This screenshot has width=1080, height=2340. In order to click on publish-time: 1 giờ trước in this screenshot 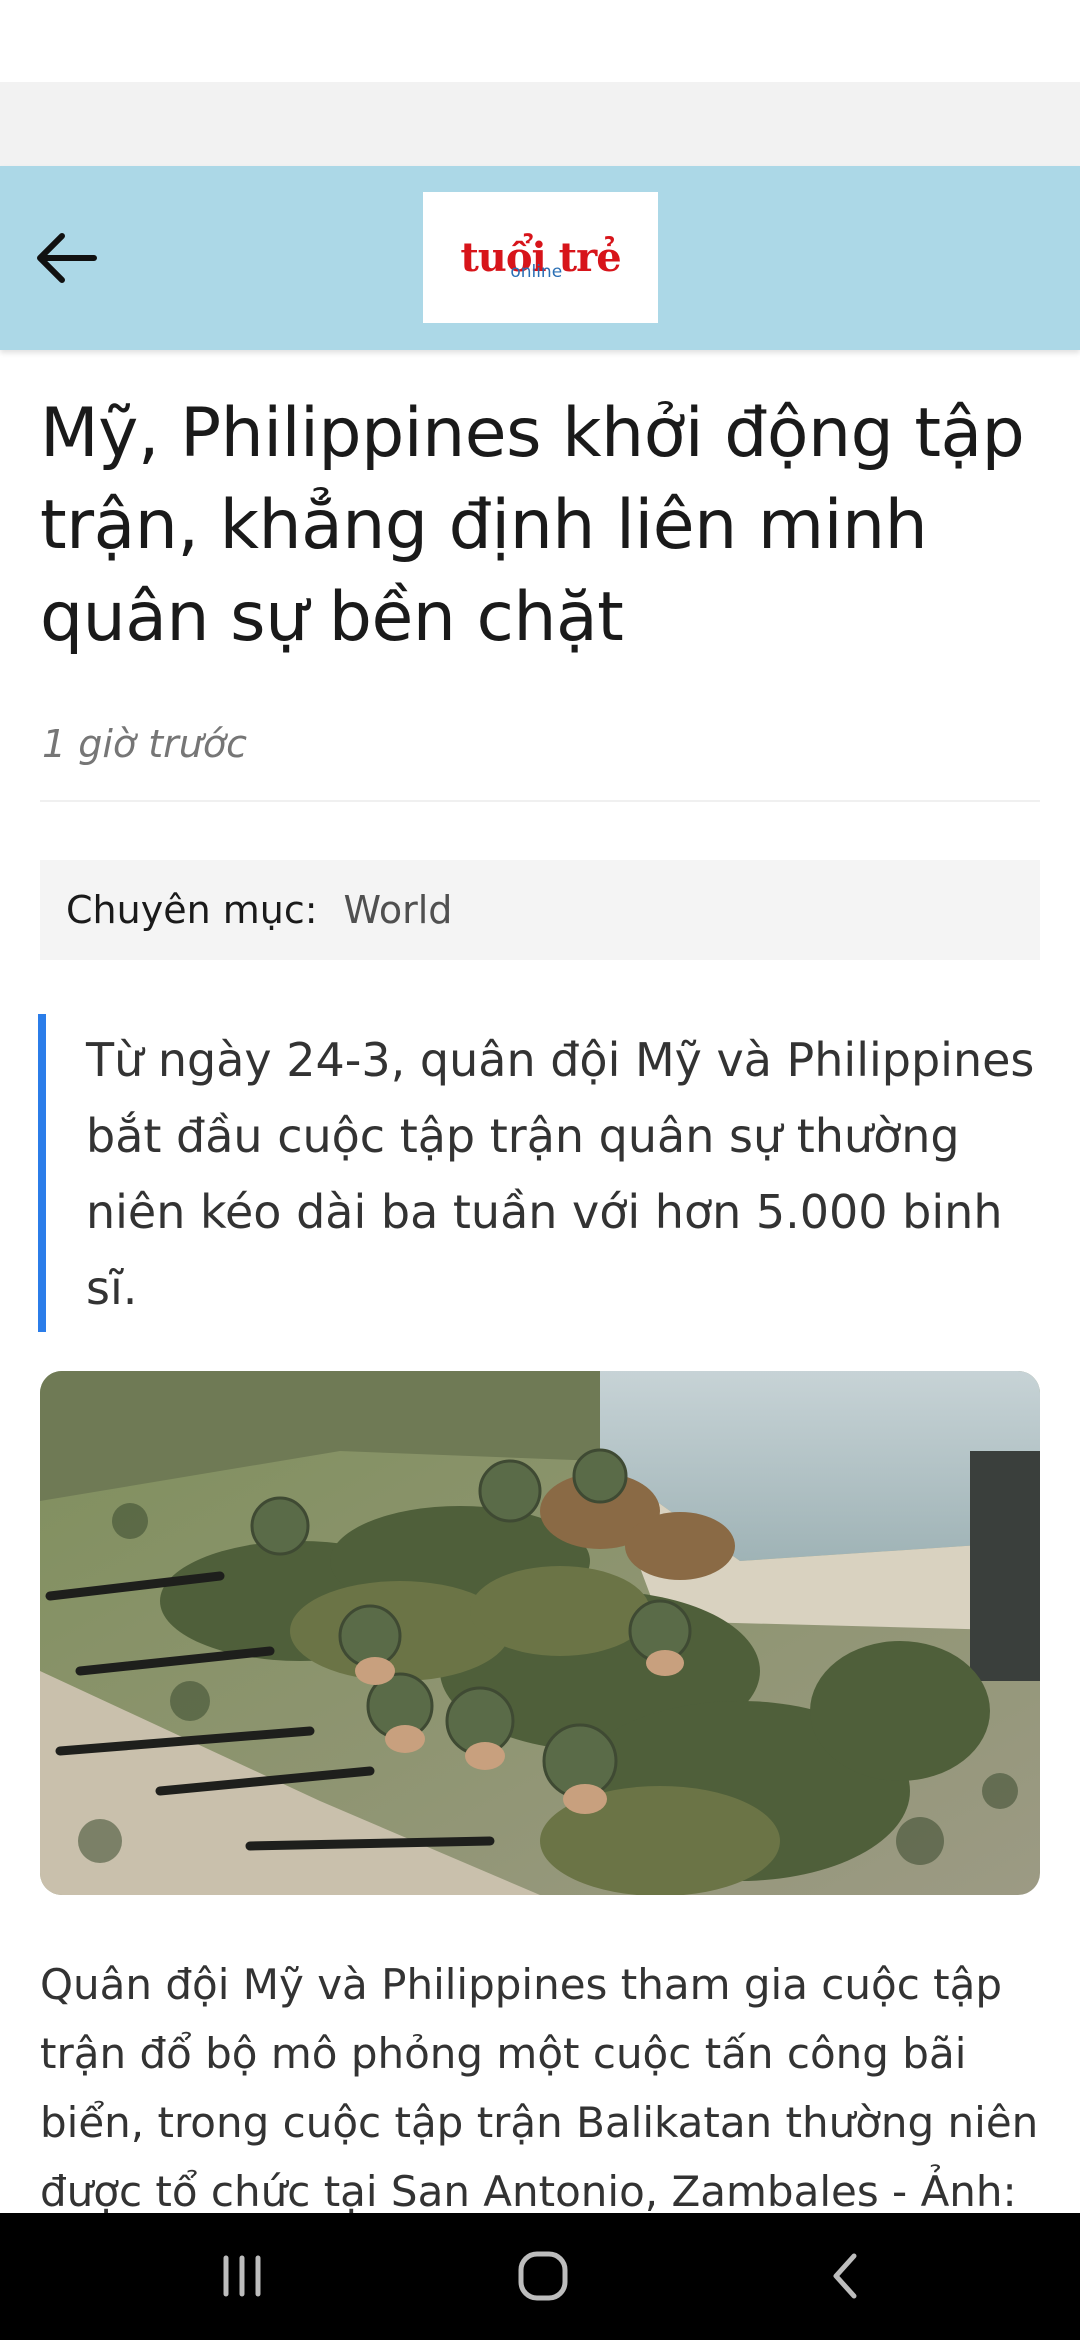, I will do `click(145, 744)`.